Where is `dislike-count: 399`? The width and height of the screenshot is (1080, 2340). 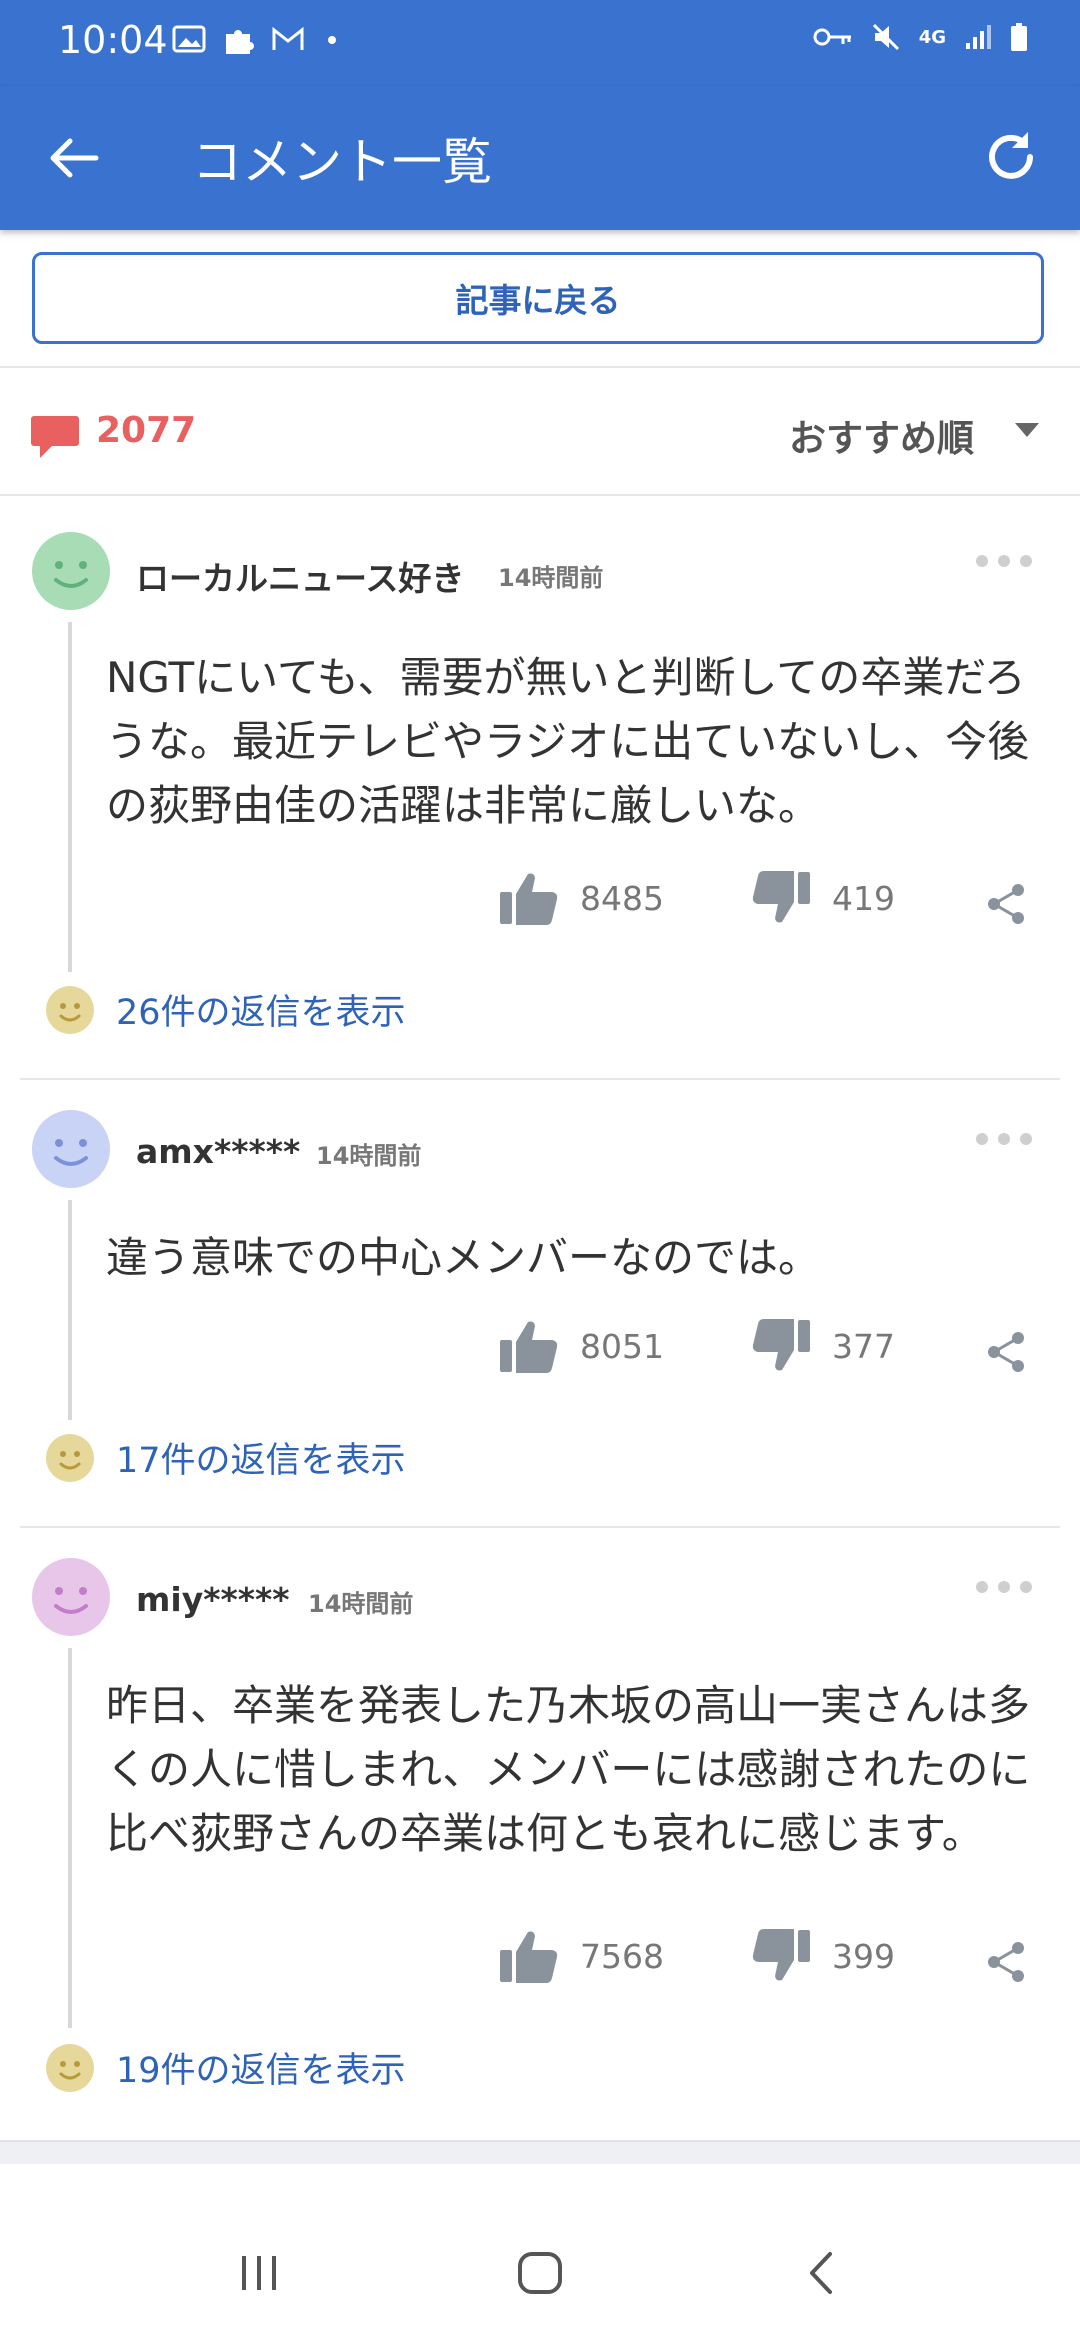
dislike-count: 399 is located at coordinates (863, 1956).